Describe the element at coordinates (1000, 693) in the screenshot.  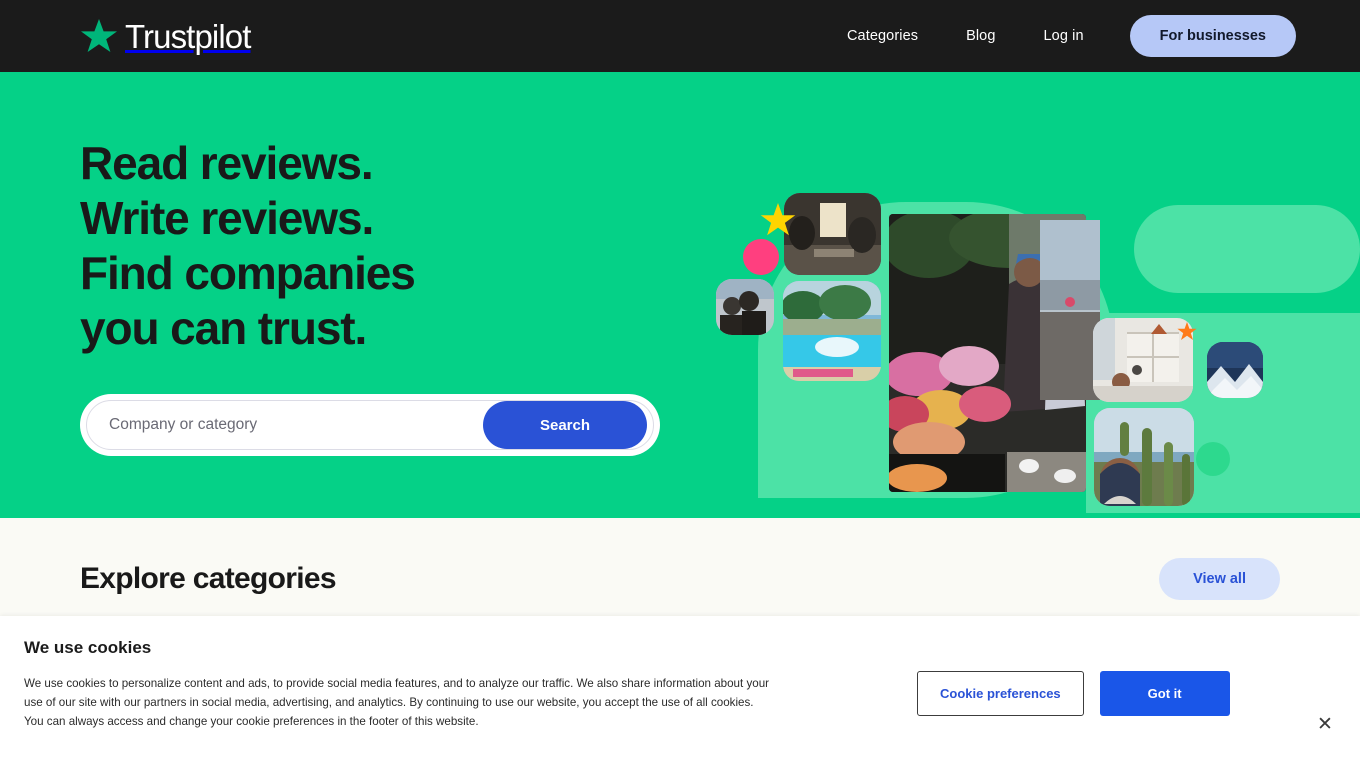
I see `cookie-preferences-button: Cookie preferences` at that location.